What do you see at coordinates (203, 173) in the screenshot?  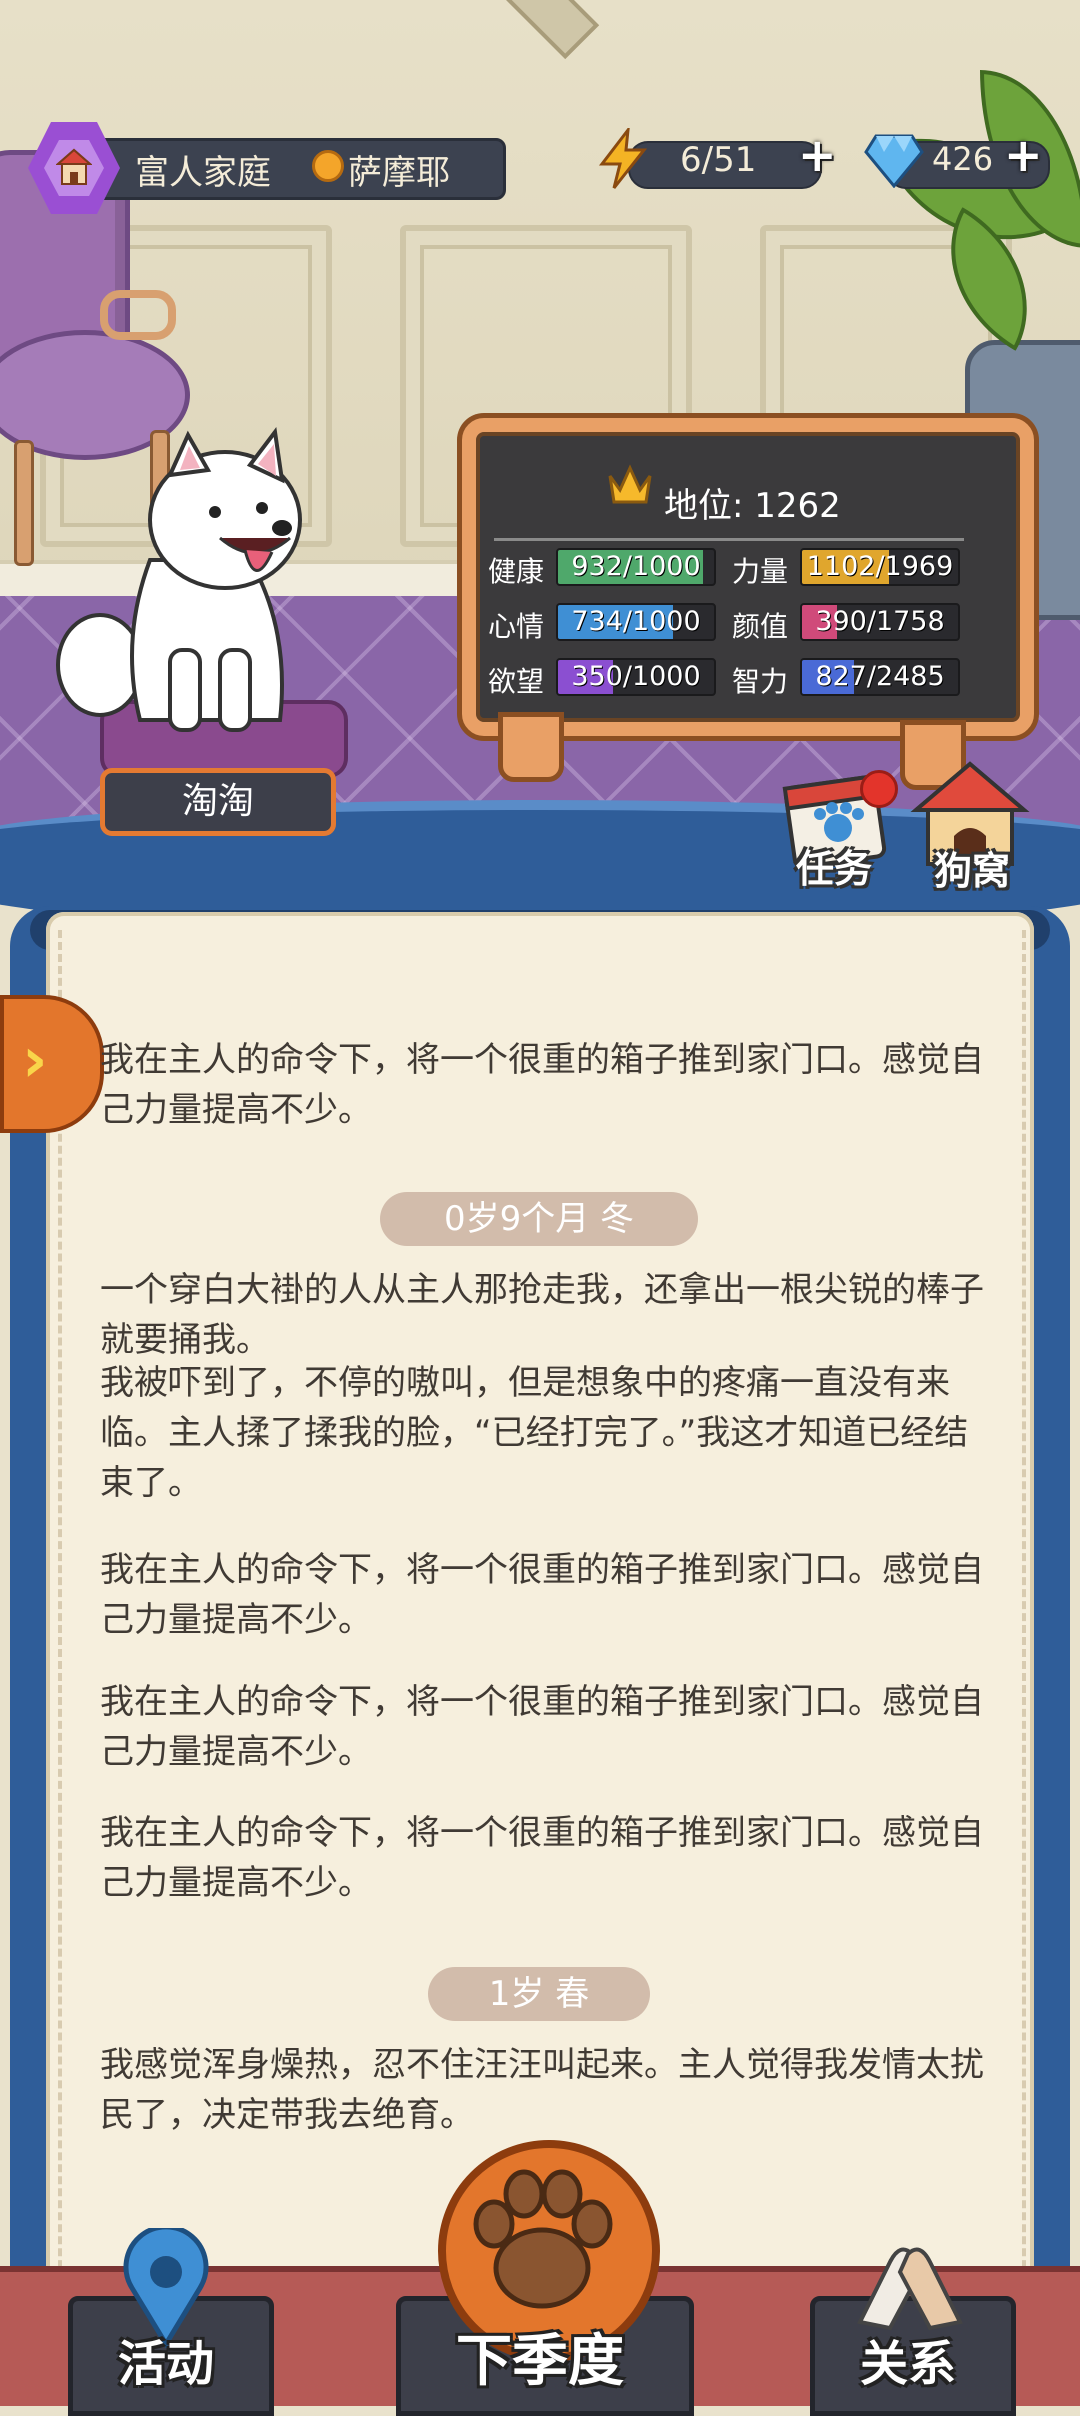 I see `family-type-label: 富人家庭` at bounding box center [203, 173].